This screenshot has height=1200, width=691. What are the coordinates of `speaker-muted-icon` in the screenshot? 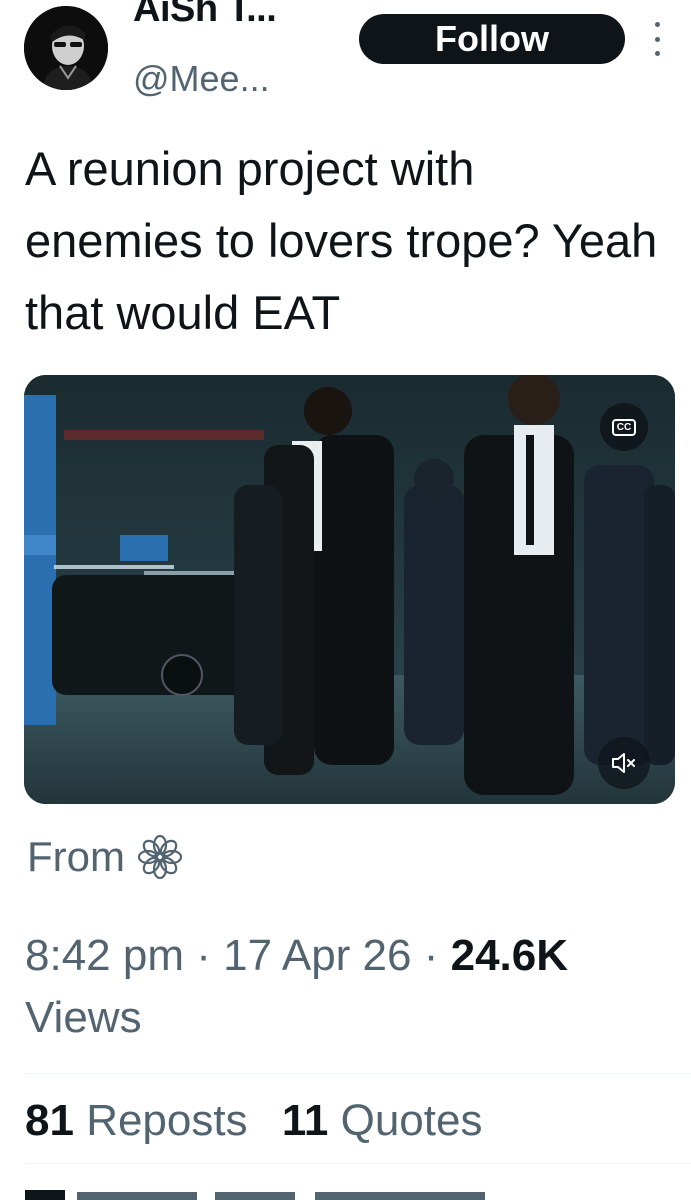 It's located at (624, 763).